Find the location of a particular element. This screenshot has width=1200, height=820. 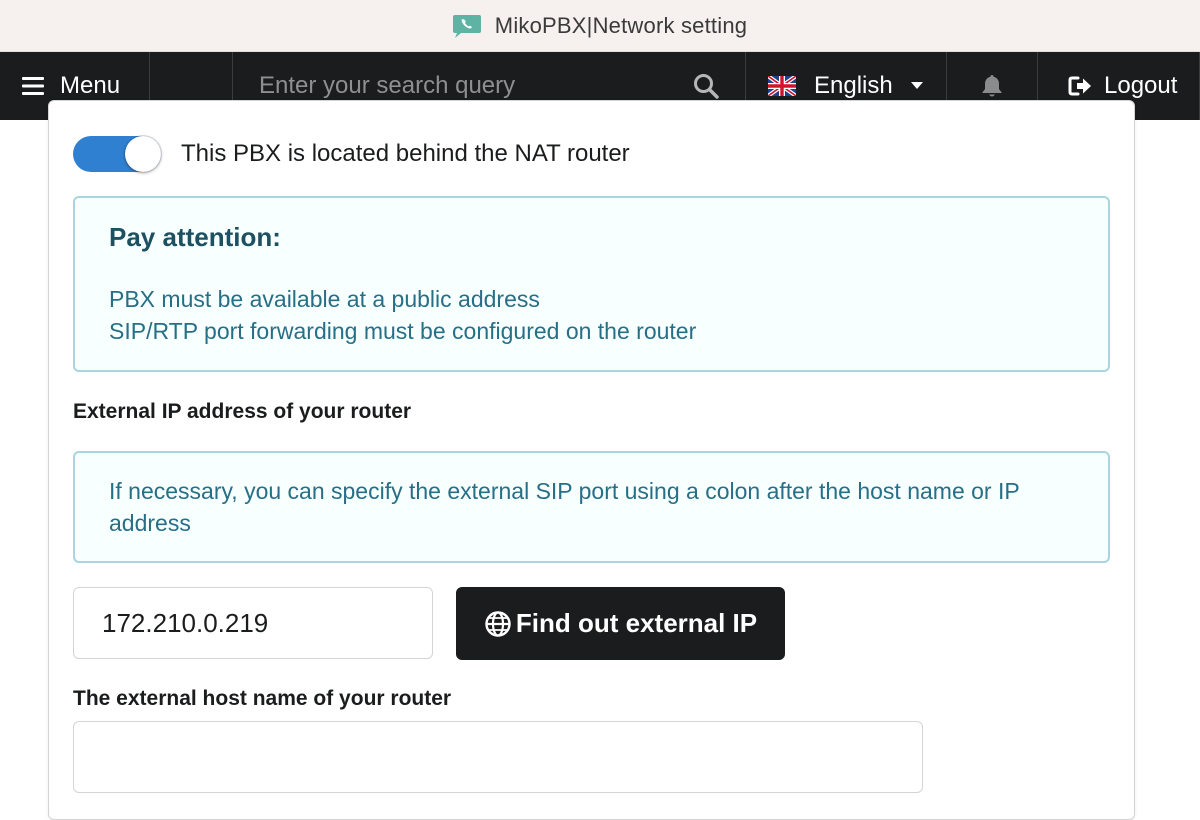

window-title-group: MikoPBX|Network setting is located at coordinates (599, 26).